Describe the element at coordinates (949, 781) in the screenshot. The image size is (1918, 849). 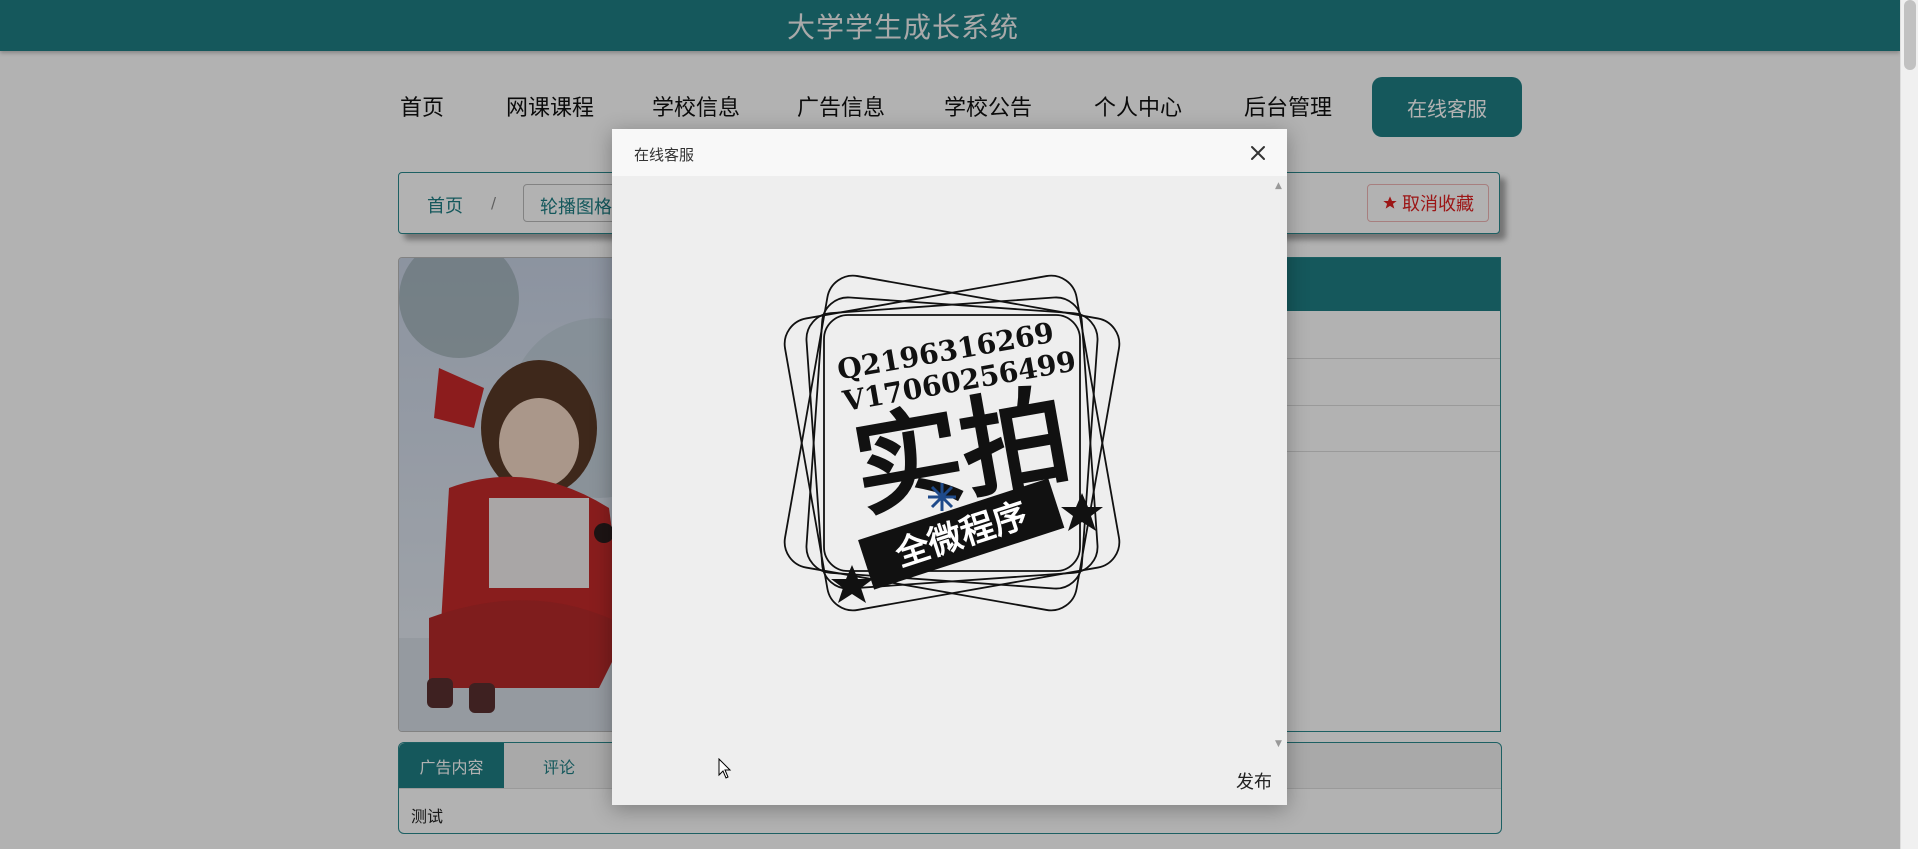
I see `modal-footer: 发布` at that location.